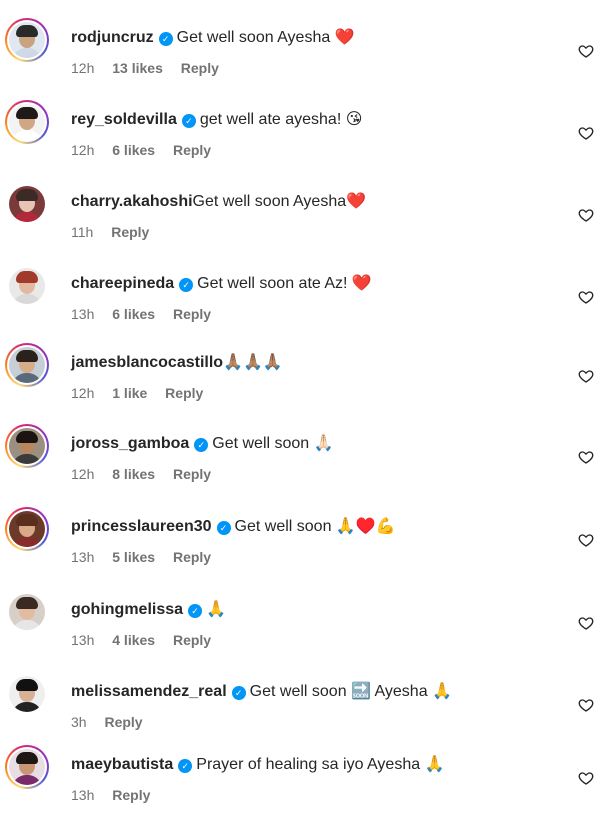 The height and width of the screenshot is (818, 600). What do you see at coordinates (129, 393) in the screenshot?
I see `comment-likes: 1 like` at bounding box center [129, 393].